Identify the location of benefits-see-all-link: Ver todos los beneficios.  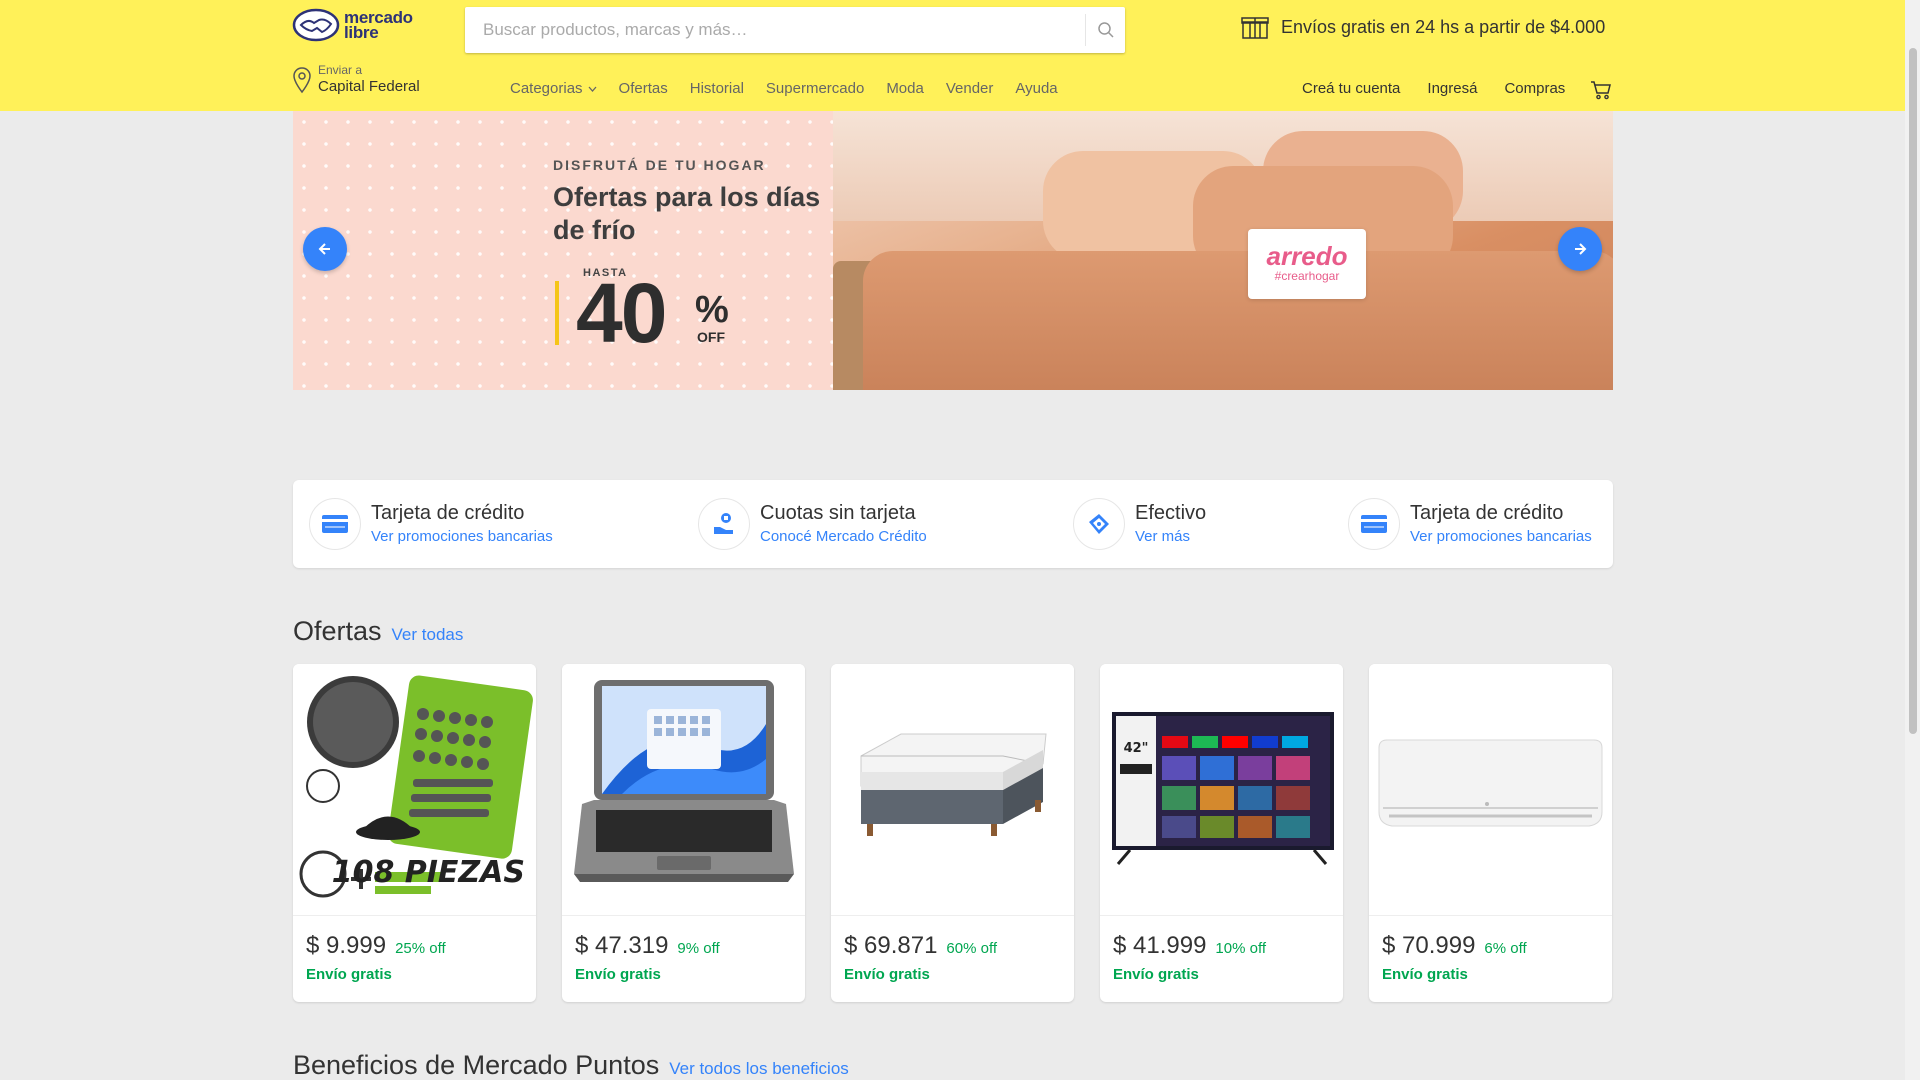
(759, 1069).